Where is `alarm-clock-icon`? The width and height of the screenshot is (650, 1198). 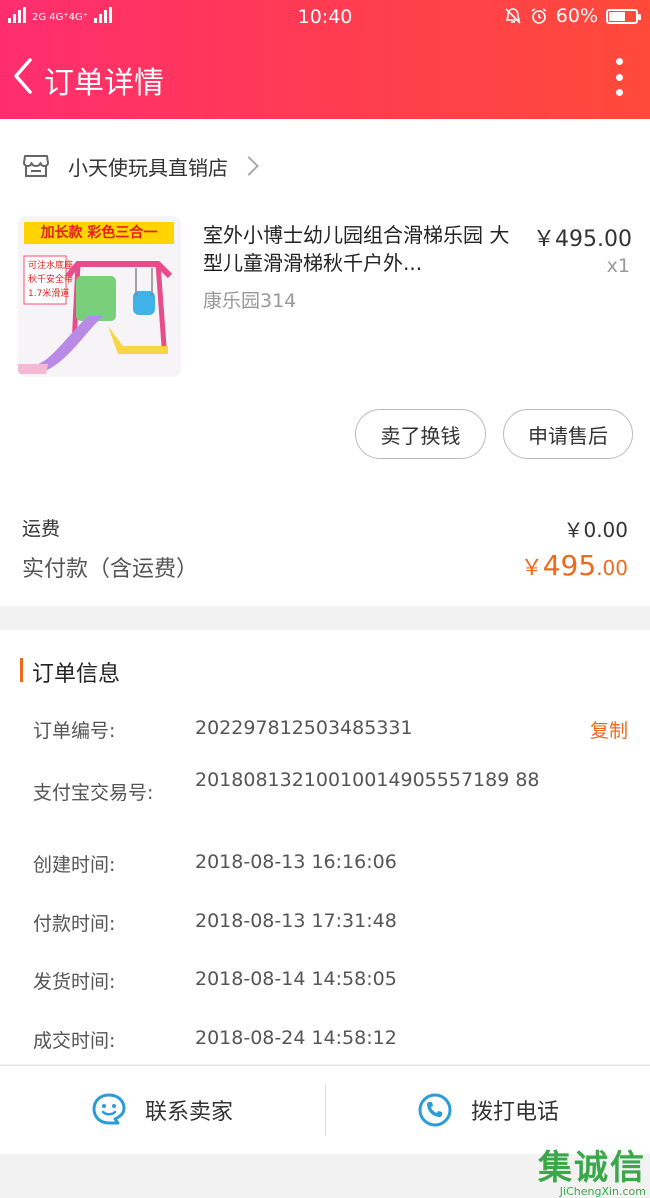
alarm-clock-icon is located at coordinates (539, 16).